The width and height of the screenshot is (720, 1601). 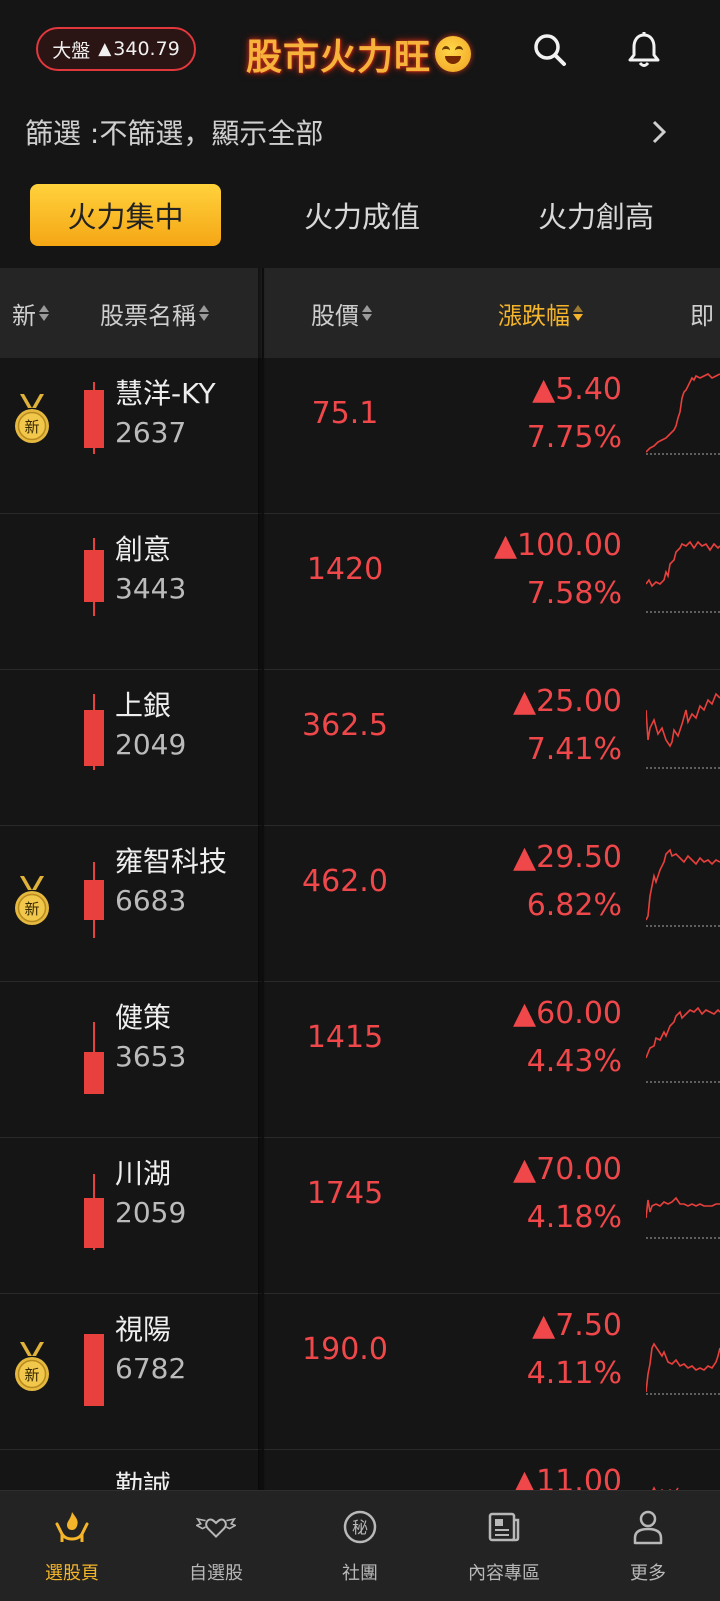 I want to click on svg-text: 秘, so click(x=360, y=1527).